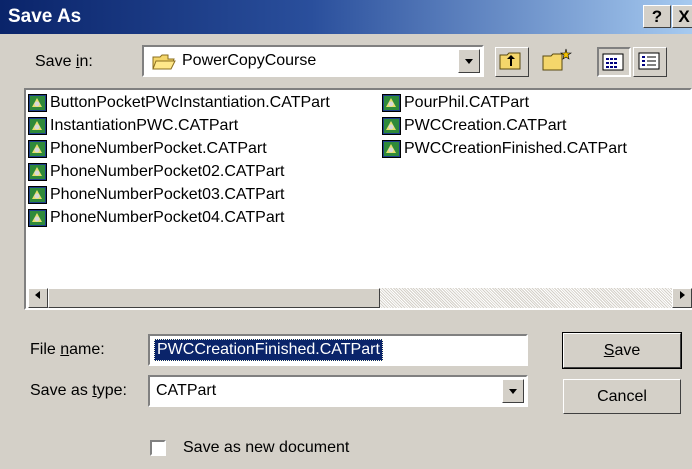 This screenshot has width=692, height=469. What do you see at coordinates (249, 60) in the screenshot?
I see `save-in-value: PowerCopyCourse` at bounding box center [249, 60].